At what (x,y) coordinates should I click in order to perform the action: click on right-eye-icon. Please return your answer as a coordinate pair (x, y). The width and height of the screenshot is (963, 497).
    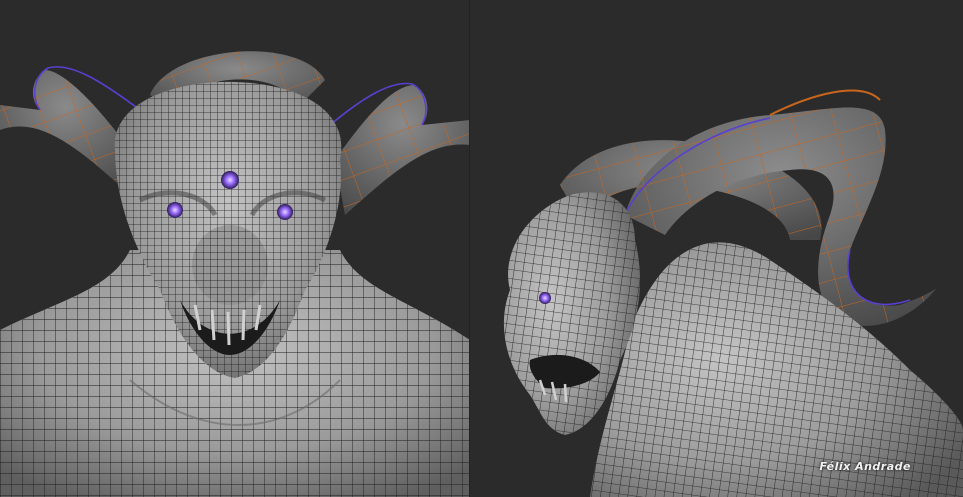
    Looking at the image, I should click on (285, 212).